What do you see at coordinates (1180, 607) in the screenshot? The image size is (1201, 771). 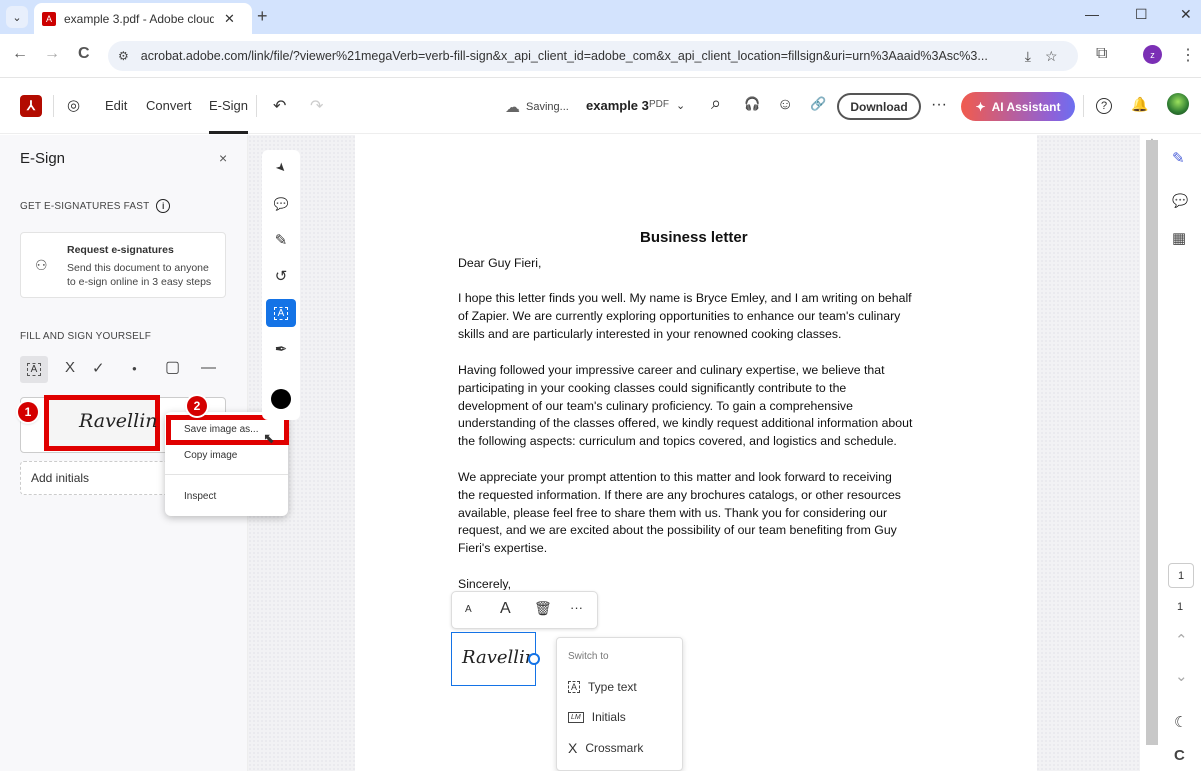 I see `page-total: 1` at bounding box center [1180, 607].